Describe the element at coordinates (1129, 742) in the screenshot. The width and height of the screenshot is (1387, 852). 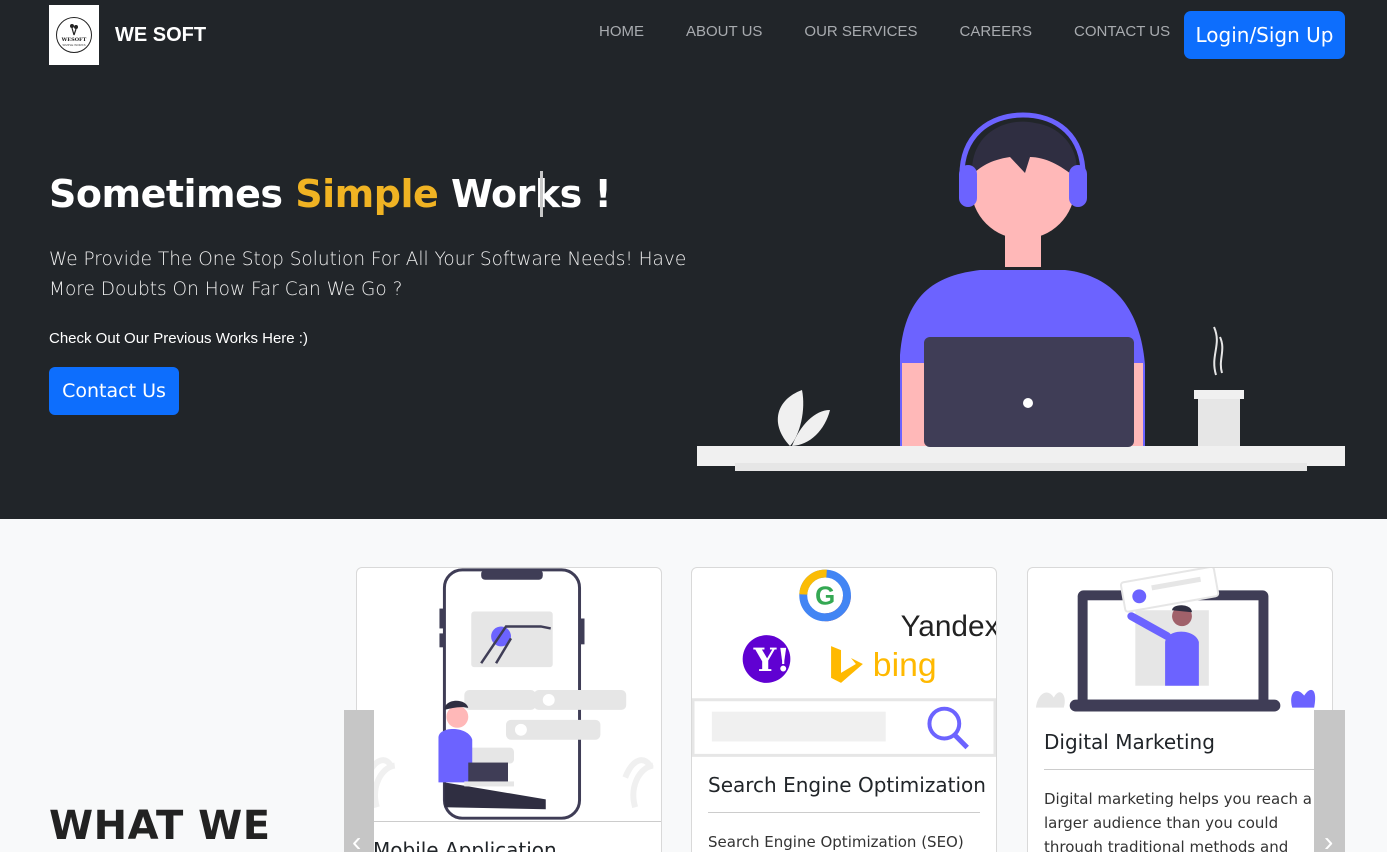
I see `card-title: Digital Marketing` at that location.